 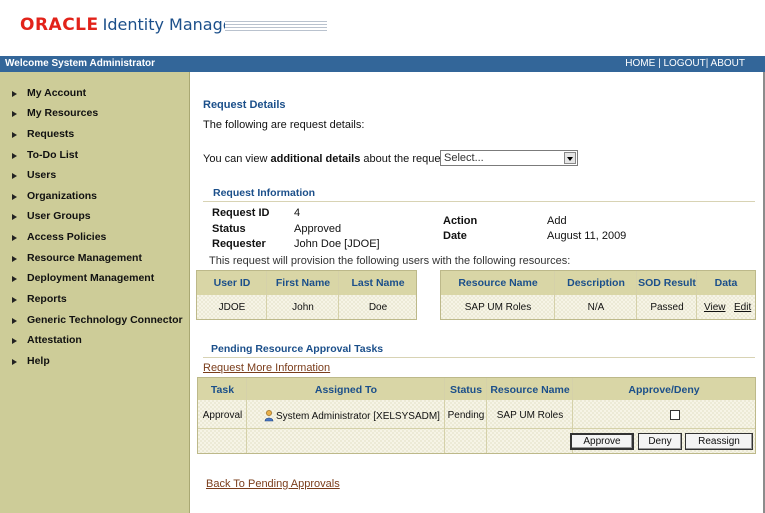 I want to click on sidebar-item-my-account: My Account, so click(x=49, y=93).